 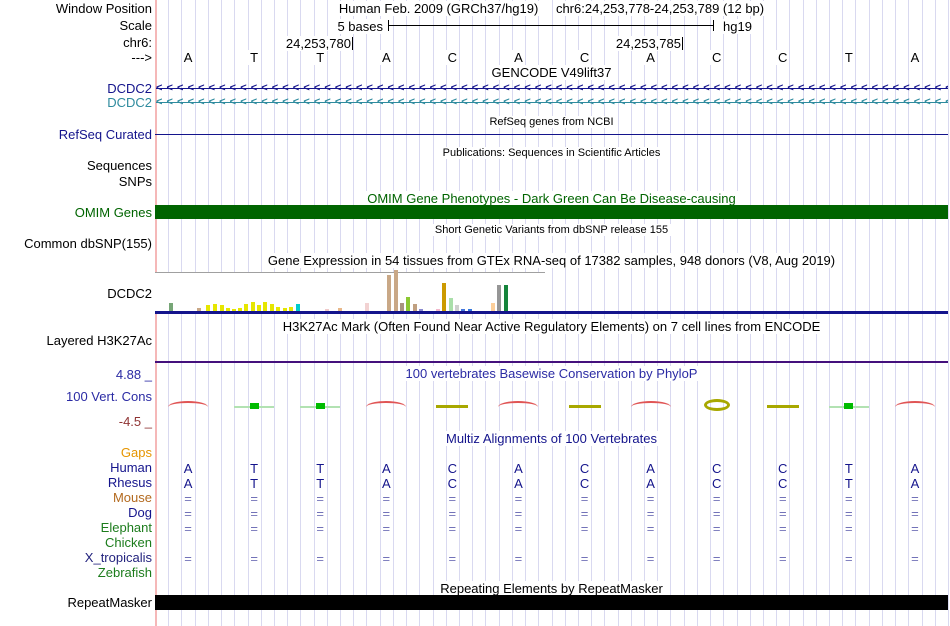 What do you see at coordinates (88, 243) in the screenshot?
I see `common-dbsnp-label: Common dbSNP(155)` at bounding box center [88, 243].